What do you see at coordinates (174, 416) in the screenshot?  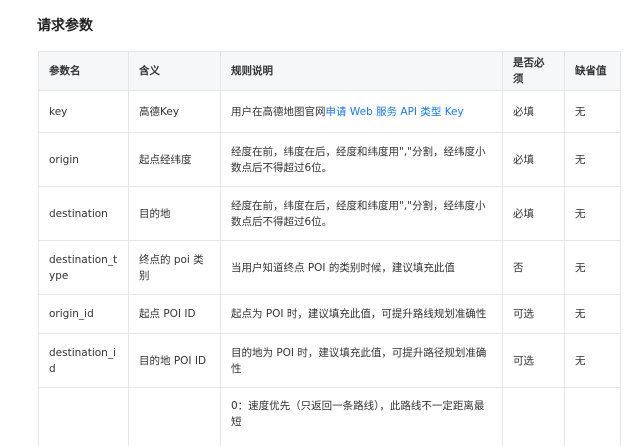 I see `param-meaning` at bounding box center [174, 416].